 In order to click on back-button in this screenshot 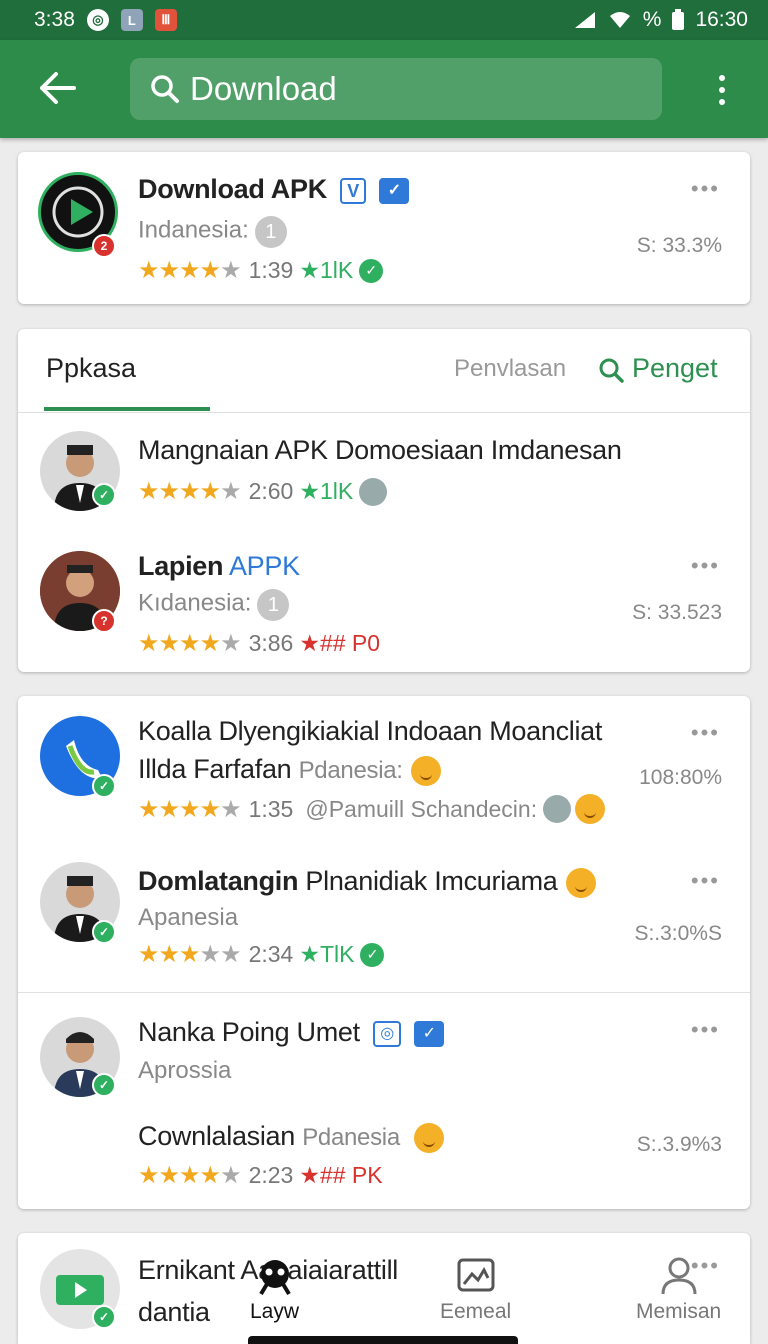, I will do `click(56, 88)`.